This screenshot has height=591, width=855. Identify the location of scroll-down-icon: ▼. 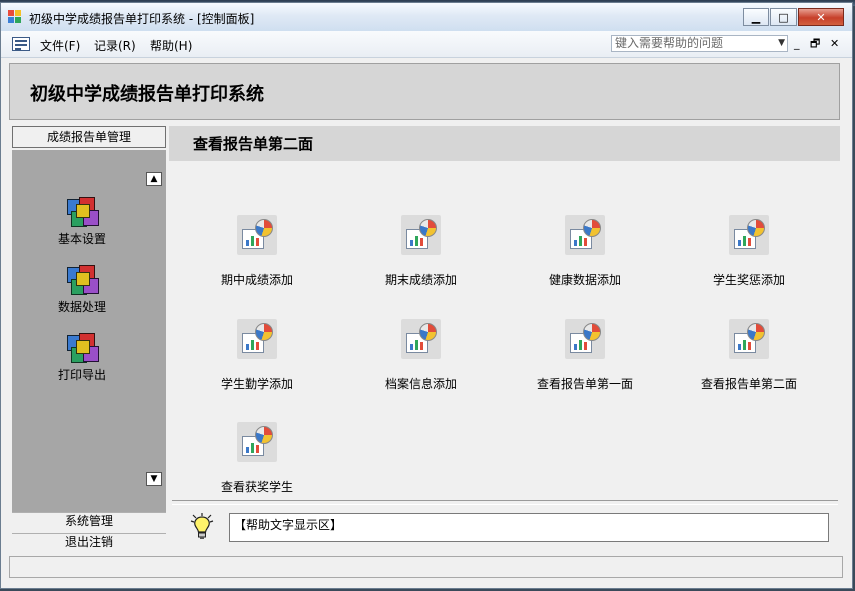
(154, 479).